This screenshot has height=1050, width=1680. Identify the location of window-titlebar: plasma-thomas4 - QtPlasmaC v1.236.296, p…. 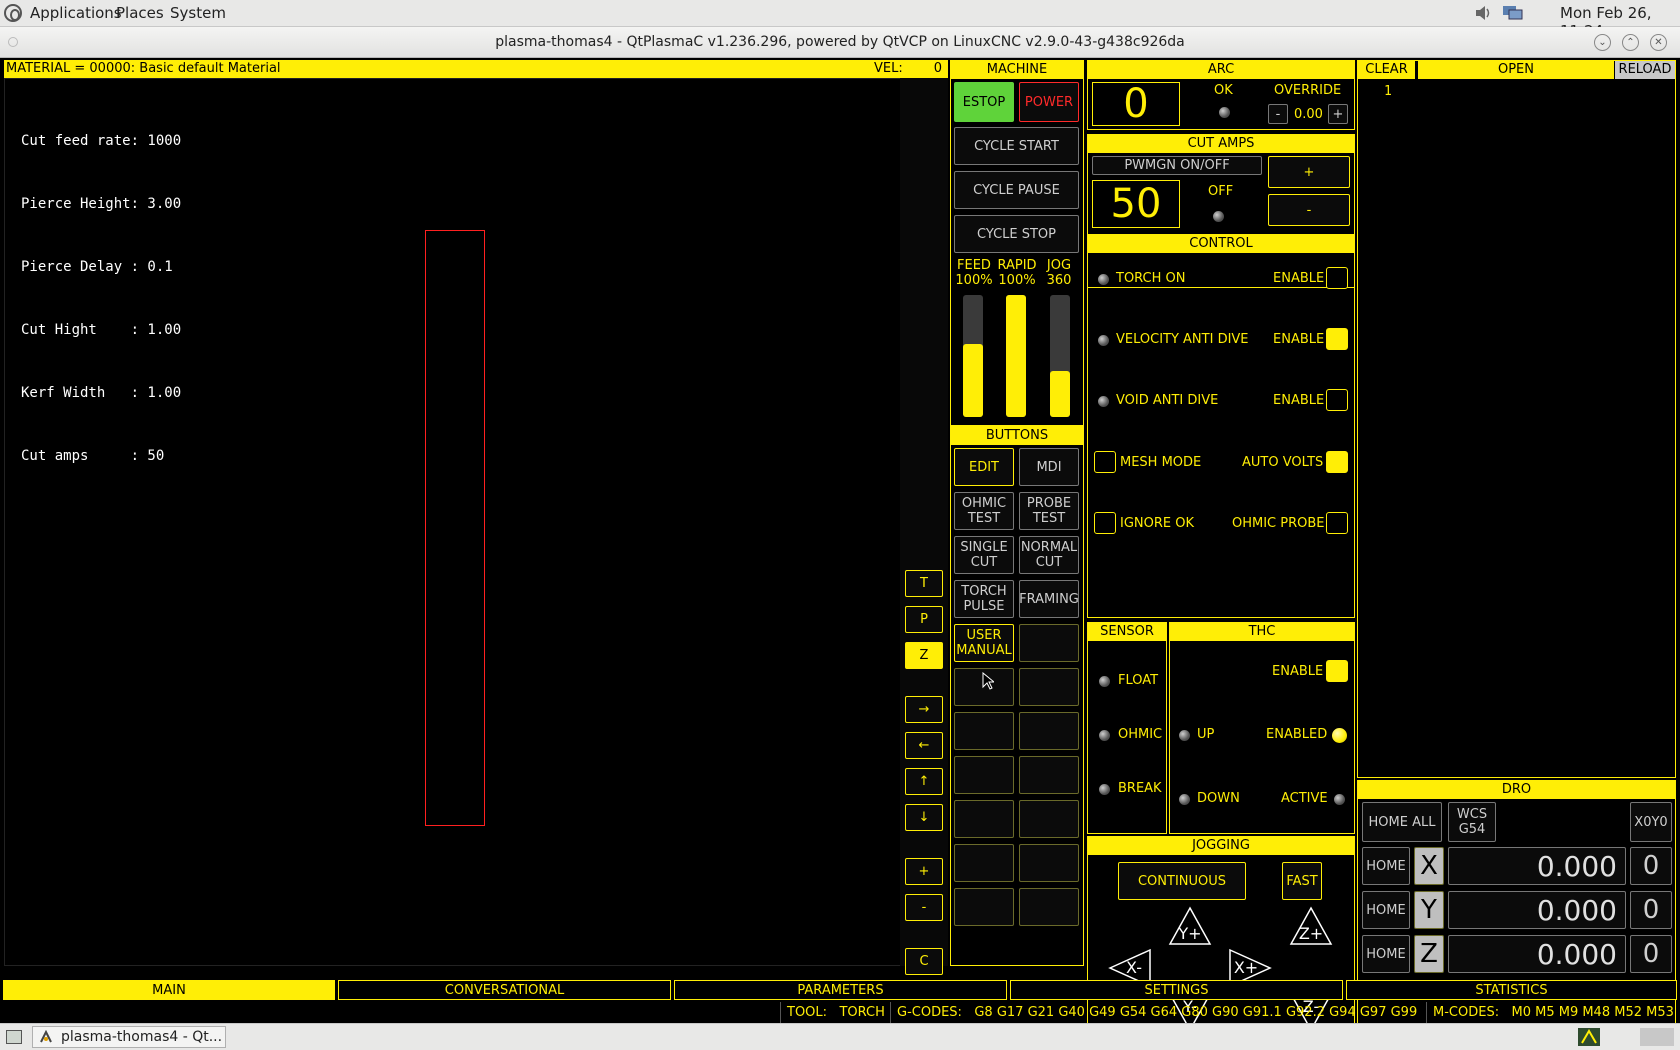
(840, 42).